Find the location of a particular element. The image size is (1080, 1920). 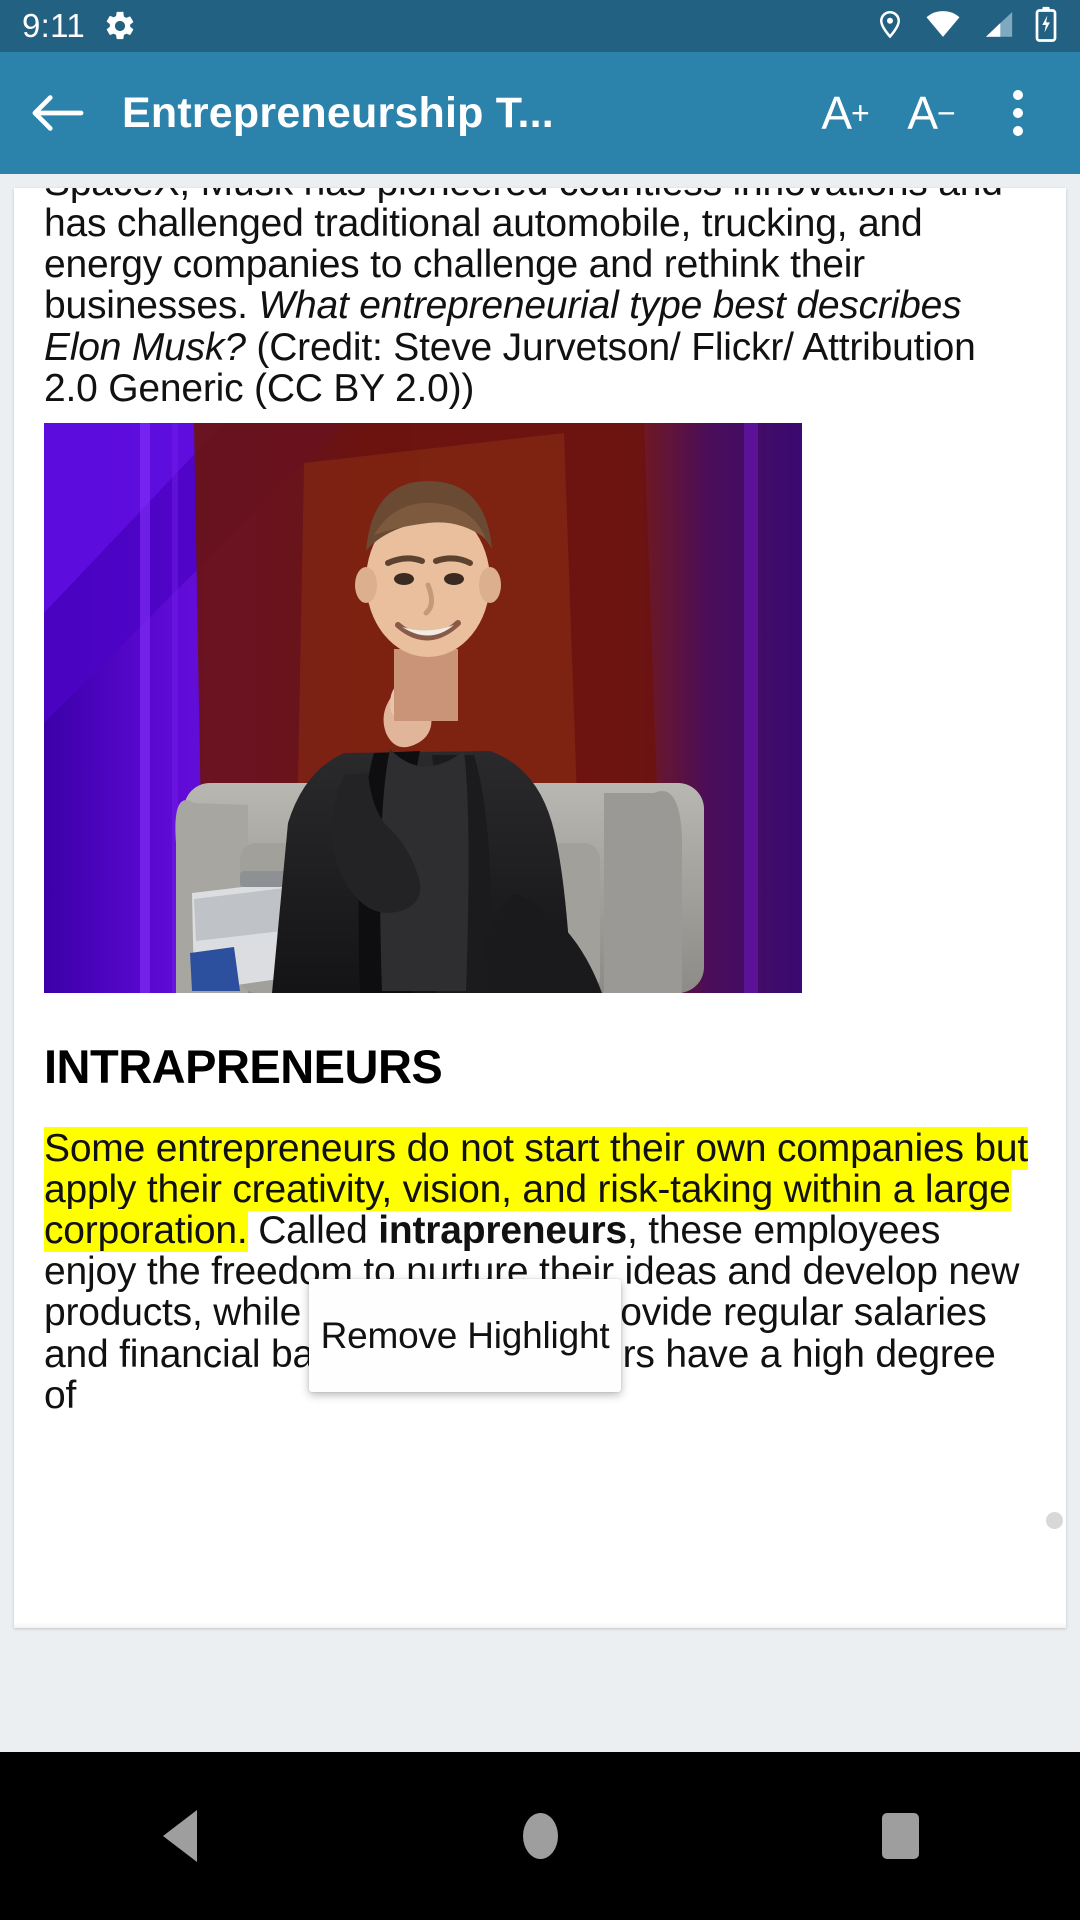

app-bar: Entrepreneurship T... A + A − is located at coordinates (540, 113).